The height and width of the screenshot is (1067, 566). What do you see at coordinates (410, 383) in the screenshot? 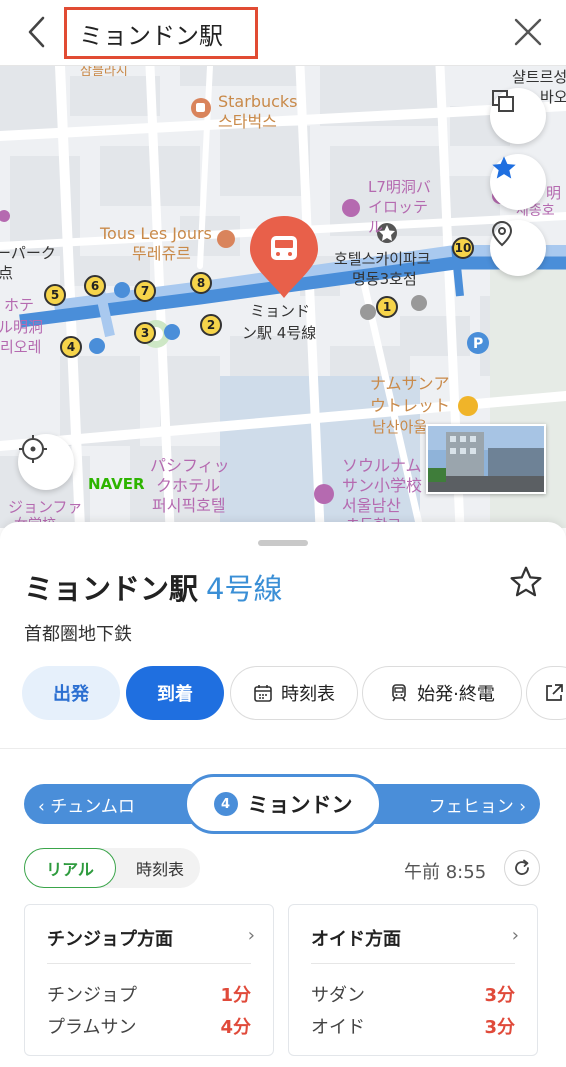
I see `map-label-namsan-1: ナムサンア` at bounding box center [410, 383].